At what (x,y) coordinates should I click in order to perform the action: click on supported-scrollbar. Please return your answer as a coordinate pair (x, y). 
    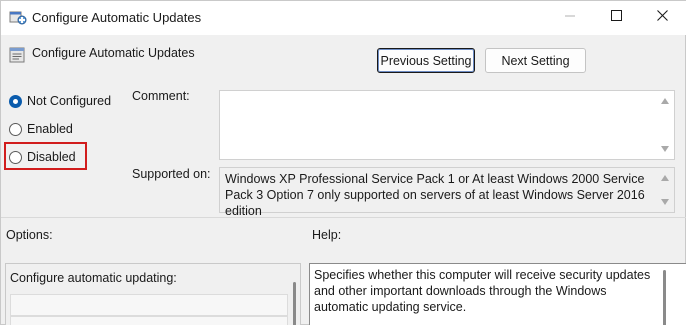
    Looking at the image, I should click on (665, 190).